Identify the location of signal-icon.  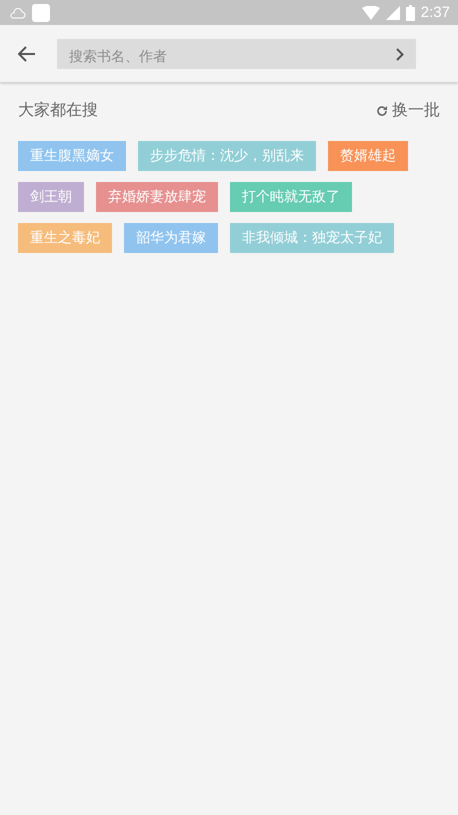
(393, 13).